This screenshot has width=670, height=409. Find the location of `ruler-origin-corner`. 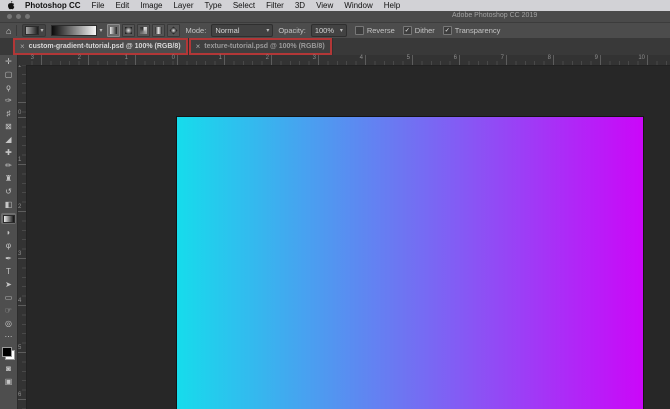

ruler-origin-corner is located at coordinates (21, 60).